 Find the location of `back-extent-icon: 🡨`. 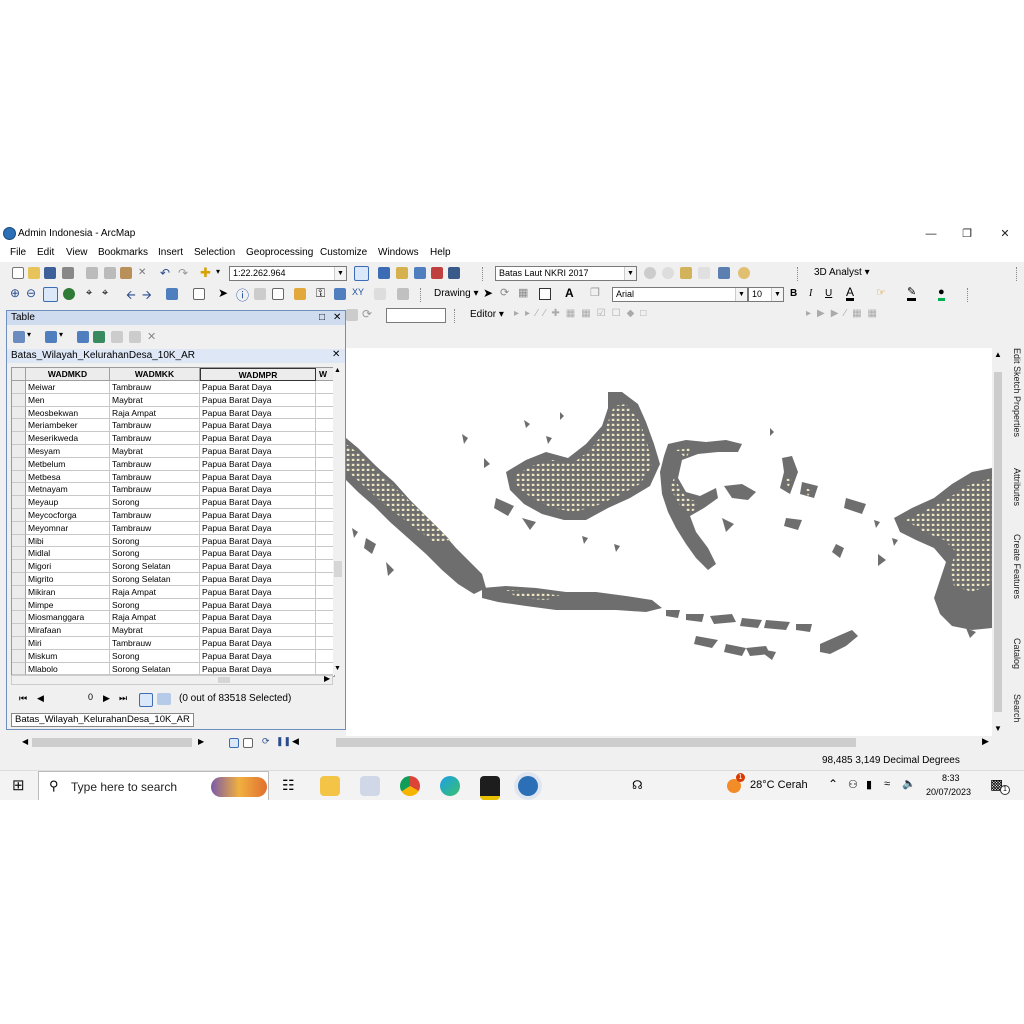

back-extent-icon: 🡨 is located at coordinates (131, 296).